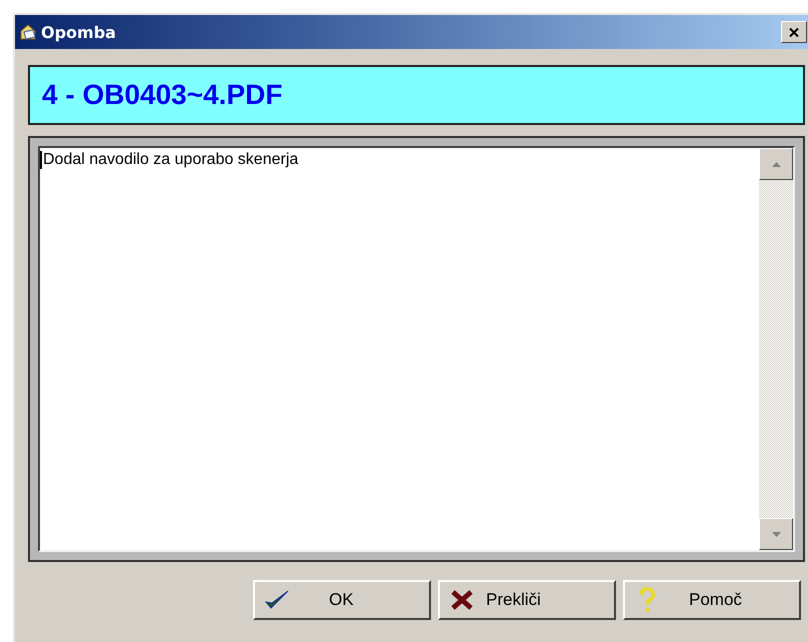 The height and width of the screenshot is (642, 808). Describe the element at coordinates (462, 600) in the screenshot. I see `cross-icon` at that location.